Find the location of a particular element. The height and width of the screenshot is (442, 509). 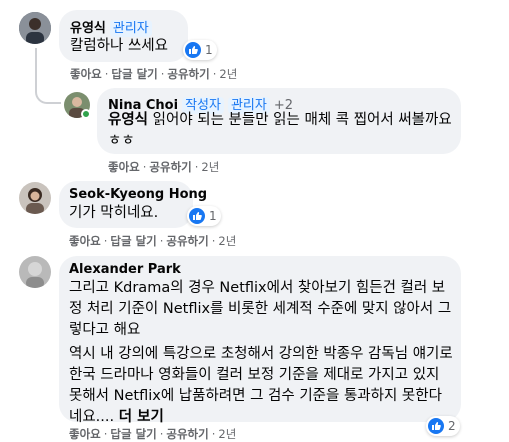

comment-text: 유영식 읽어야 되는 분들만 읽는 매체 콕 찝어서 써볼까요 ㅎㅎ is located at coordinates (280, 130).